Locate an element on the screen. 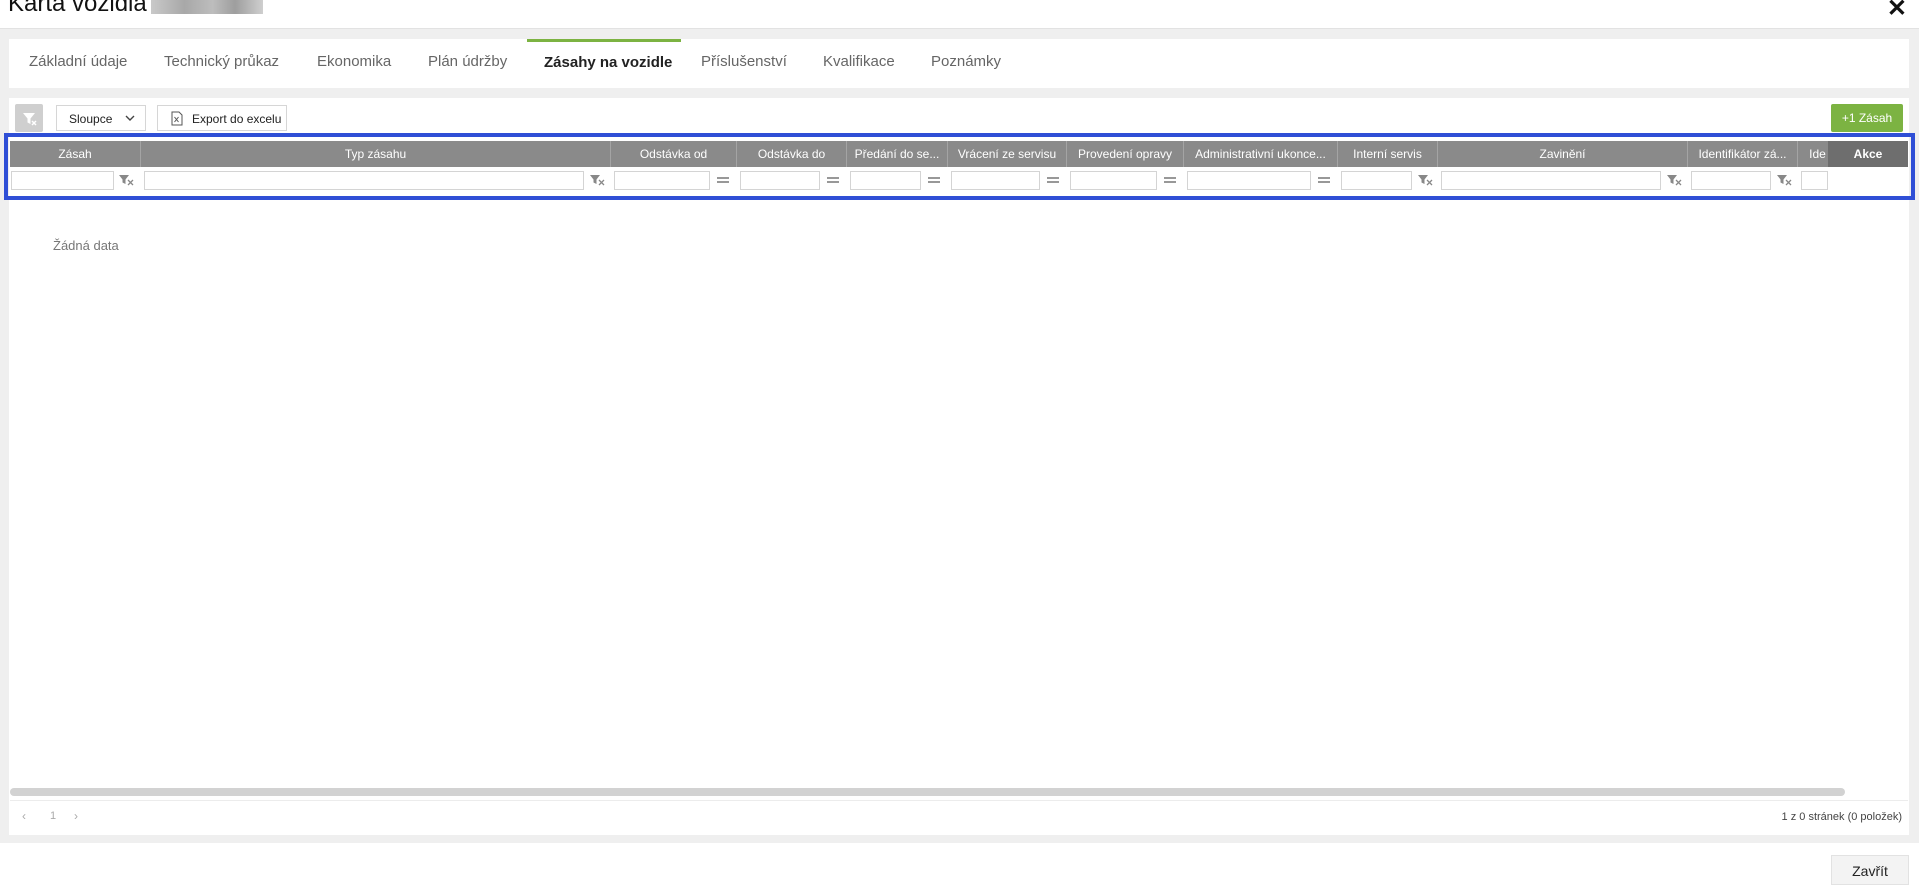  filter-toggle-button is located at coordinates (29, 118).